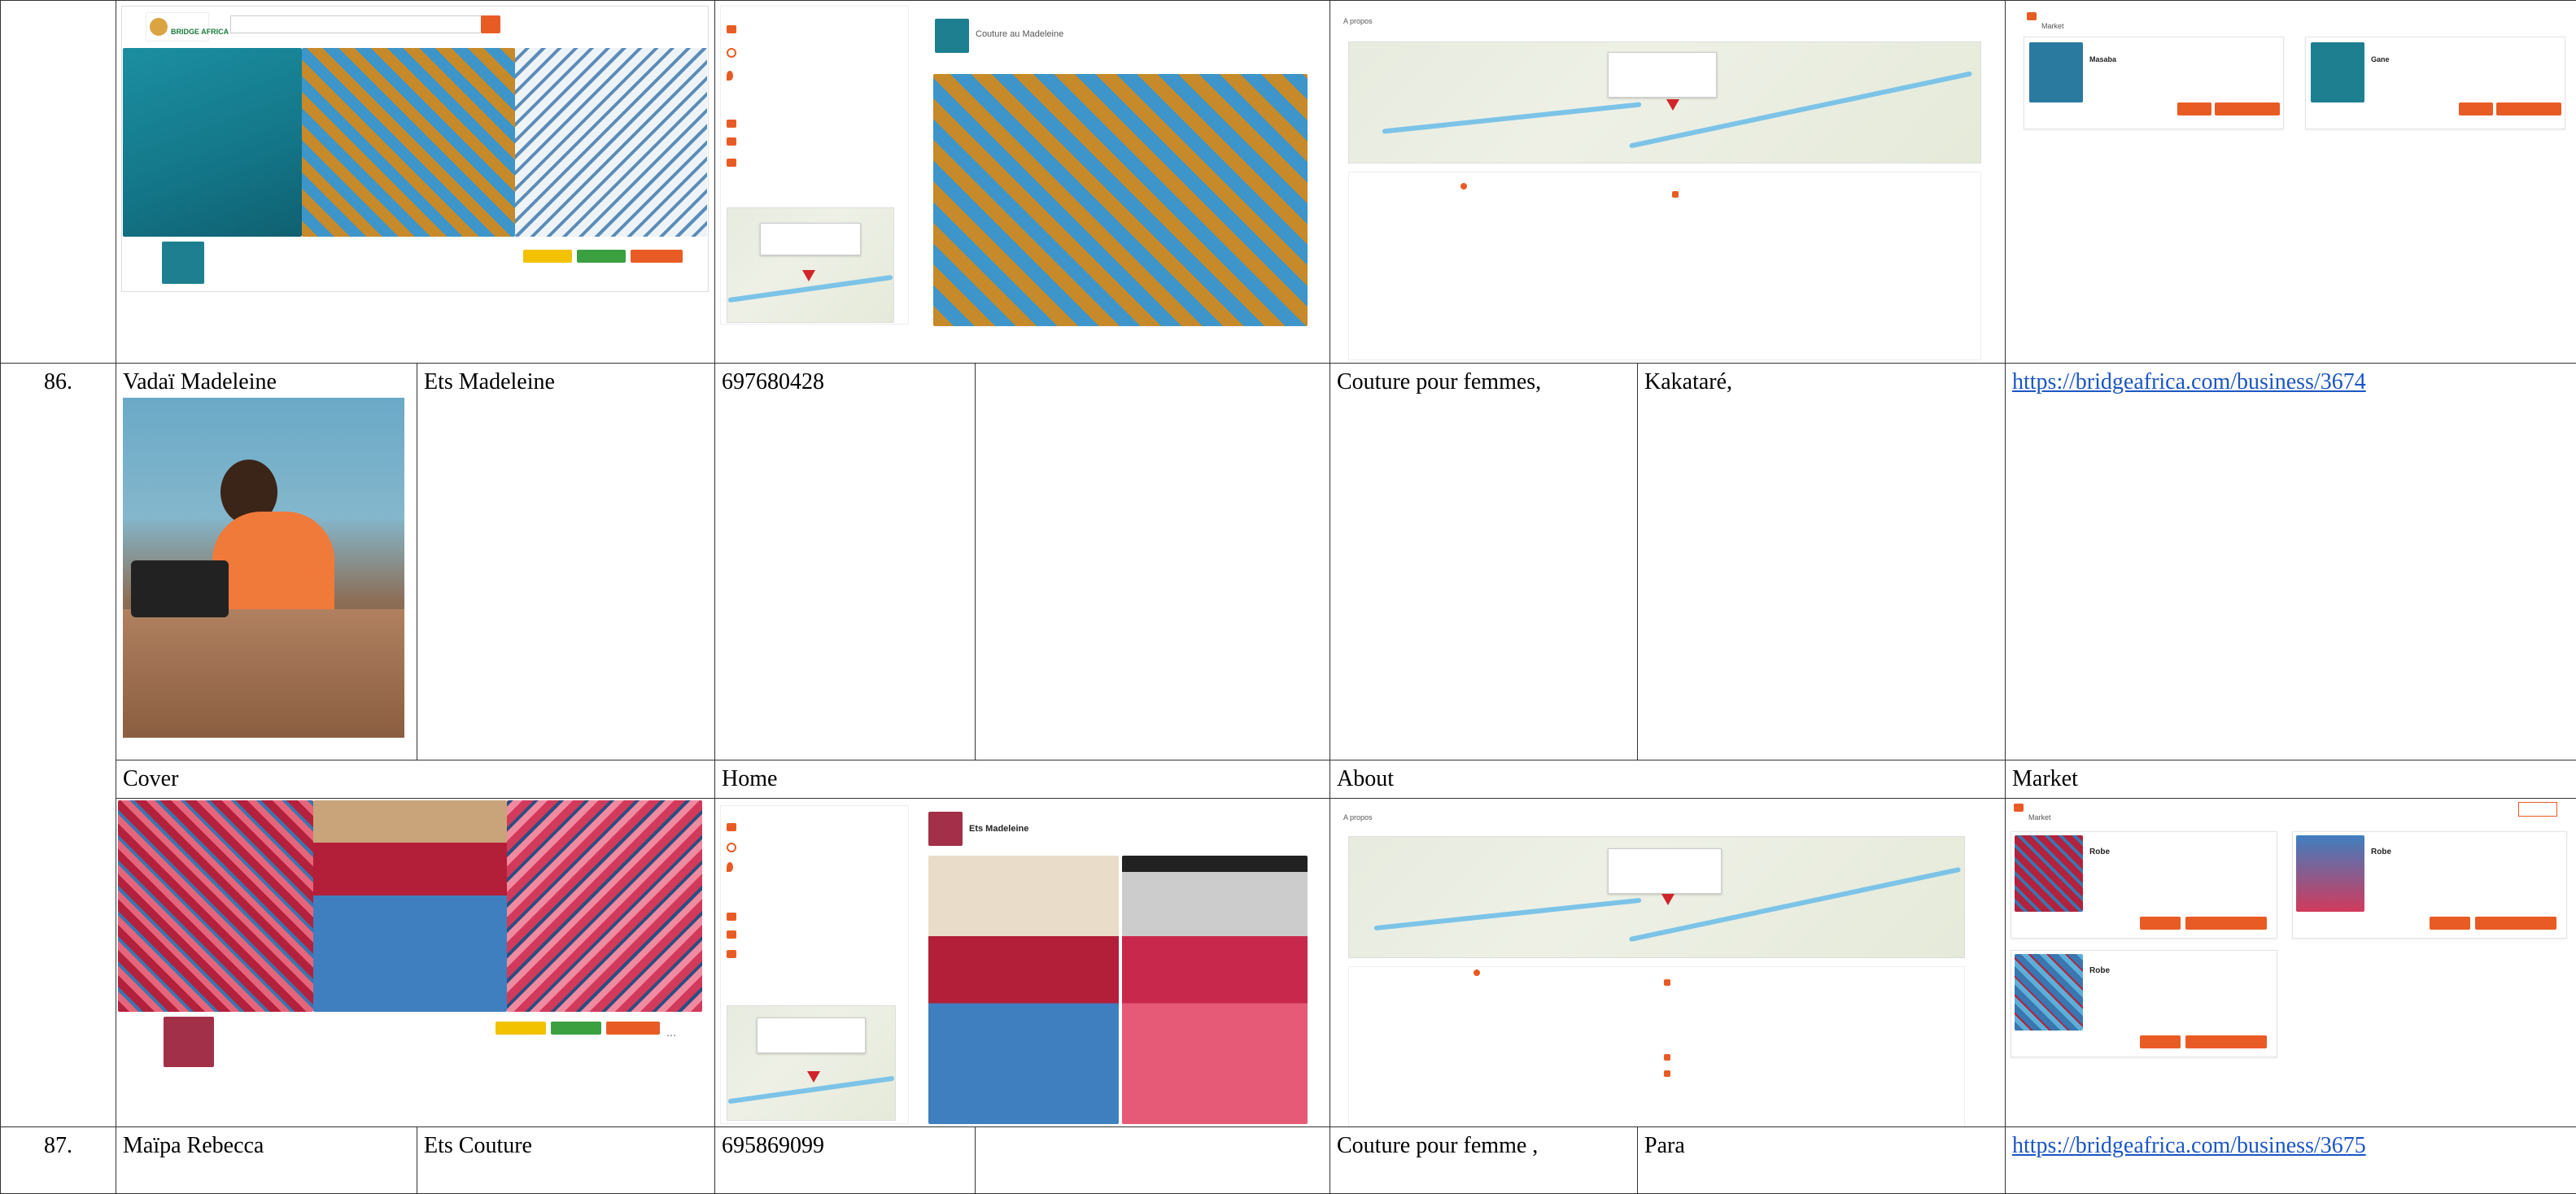  I want to click on phone-number: 695869099, so click(845, 1146).